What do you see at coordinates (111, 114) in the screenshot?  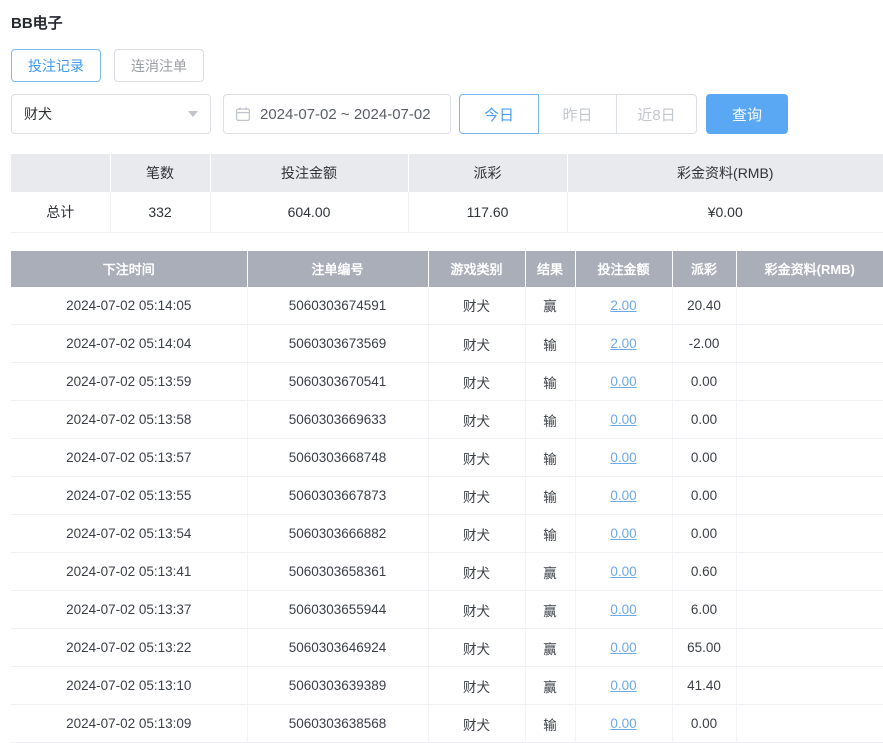 I see `game-select: 财犬` at bounding box center [111, 114].